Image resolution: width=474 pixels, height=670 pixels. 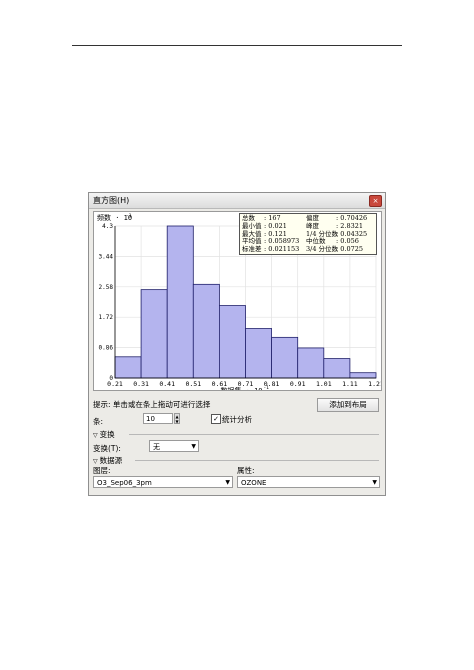 What do you see at coordinates (241, 388) in the screenshot?
I see `x-axis-label: 数据集 · 10` at bounding box center [241, 388].